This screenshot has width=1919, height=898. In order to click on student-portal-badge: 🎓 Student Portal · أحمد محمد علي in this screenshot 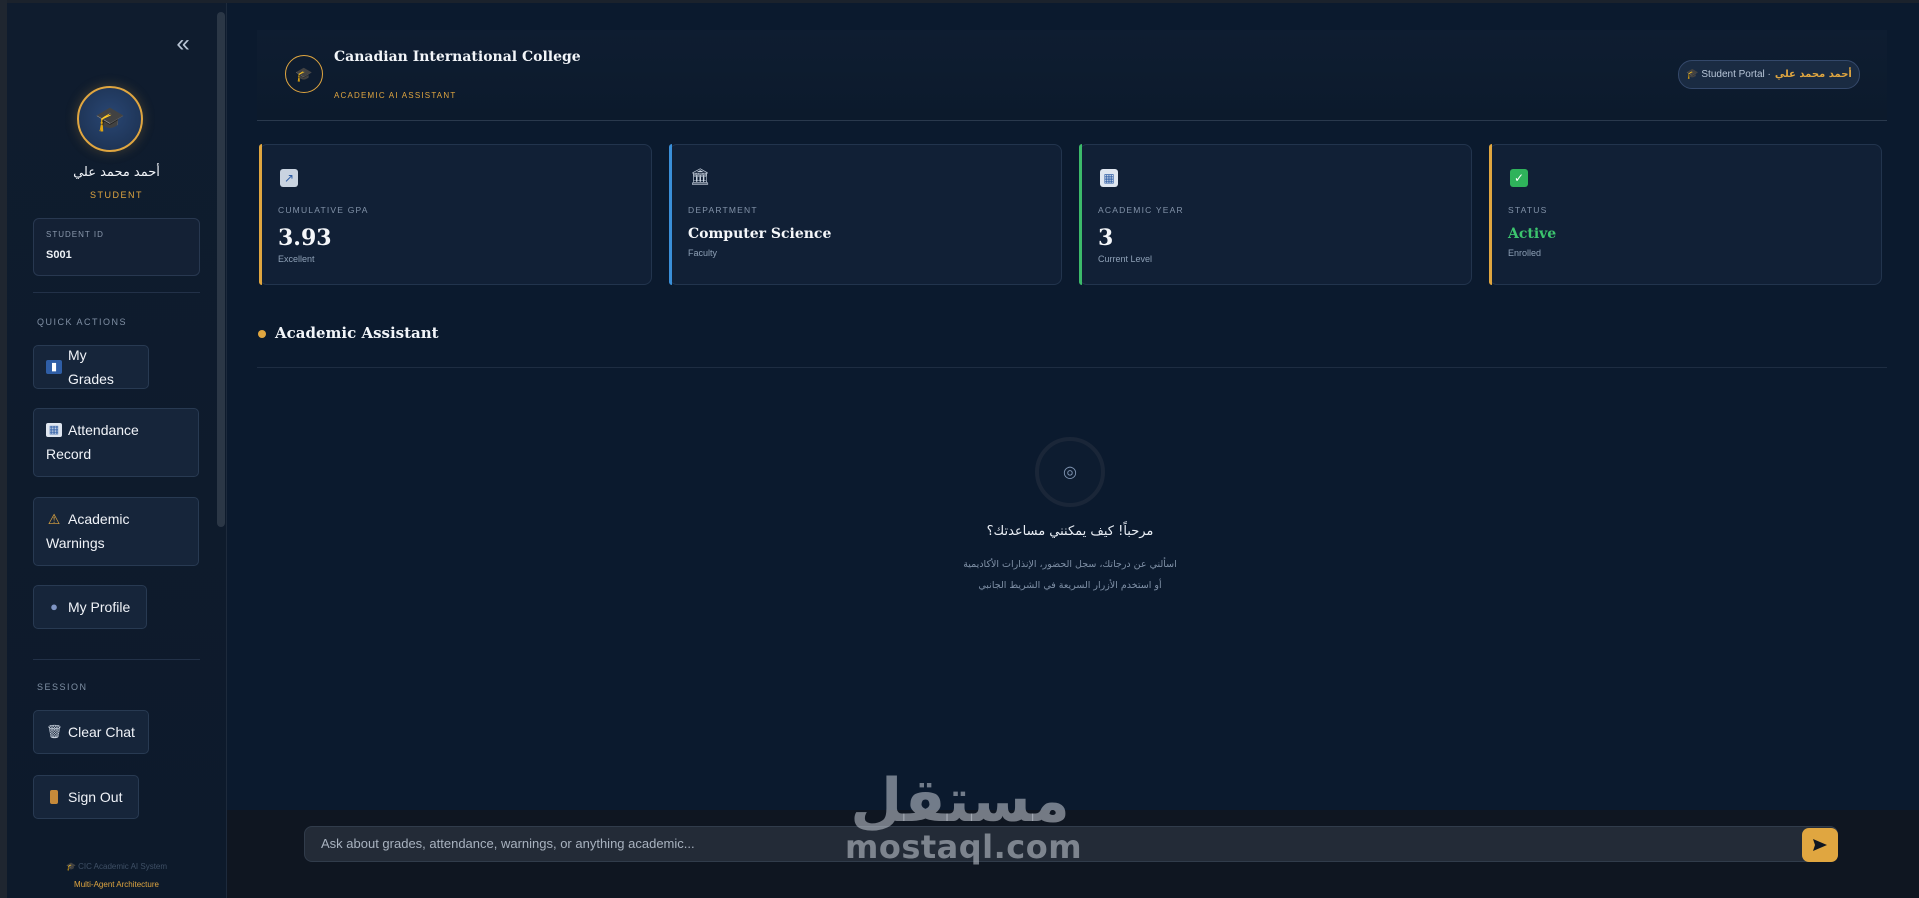, I will do `click(1769, 74)`.